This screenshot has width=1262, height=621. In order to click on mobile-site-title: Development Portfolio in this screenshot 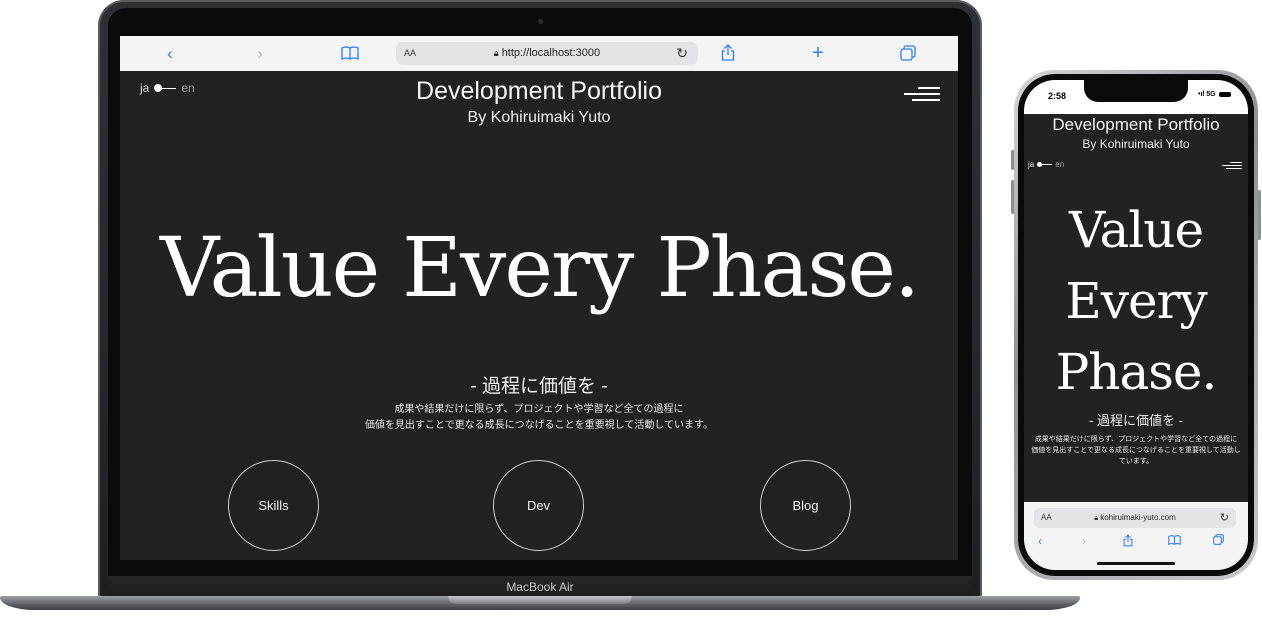, I will do `click(1136, 124)`.